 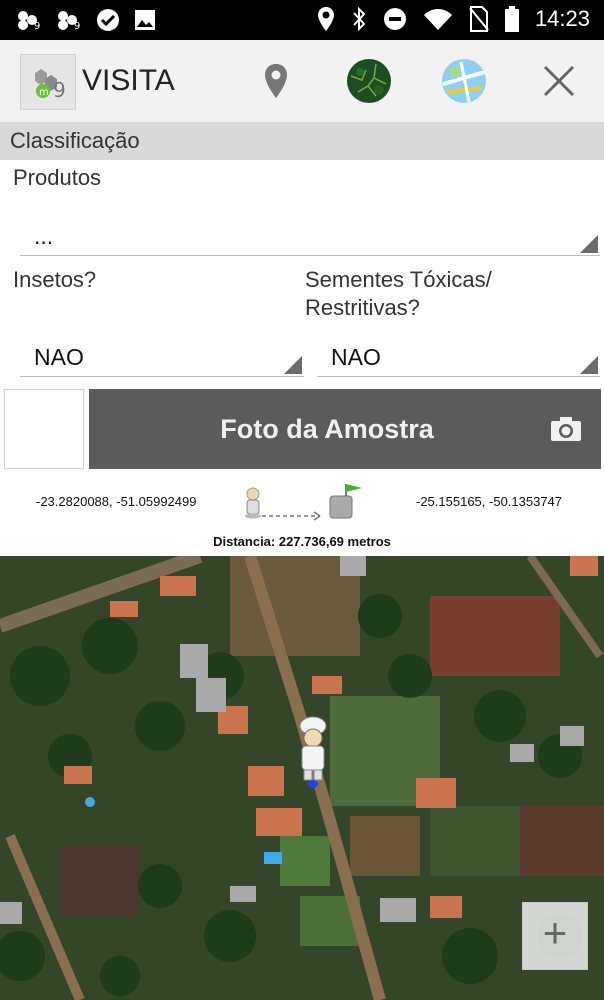 What do you see at coordinates (489, 501) in the screenshot?
I see `destination-coordinates: -25.155165, -50.1353747` at bounding box center [489, 501].